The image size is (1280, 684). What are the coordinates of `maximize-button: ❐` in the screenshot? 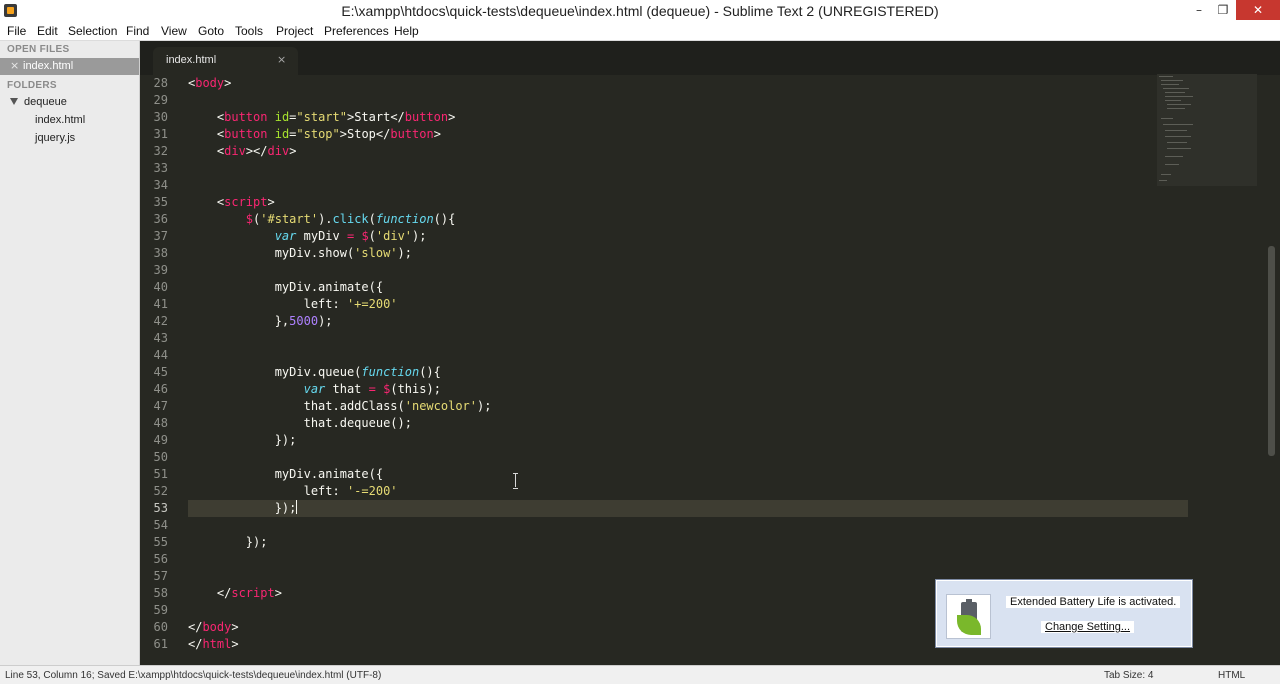 It's located at (1223, 10).